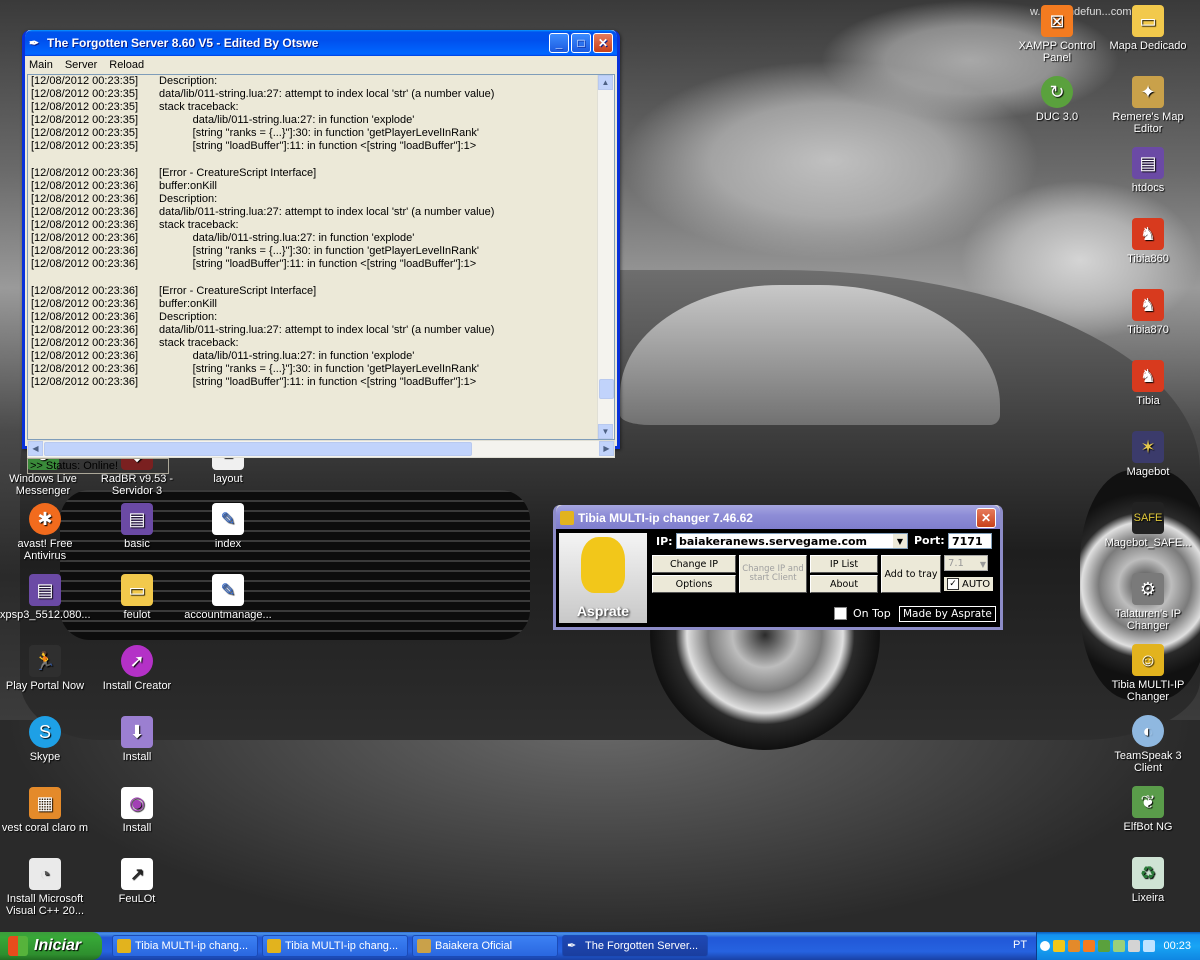  What do you see at coordinates (1057, 92) in the screenshot?
I see `duc-icon: ↻` at bounding box center [1057, 92].